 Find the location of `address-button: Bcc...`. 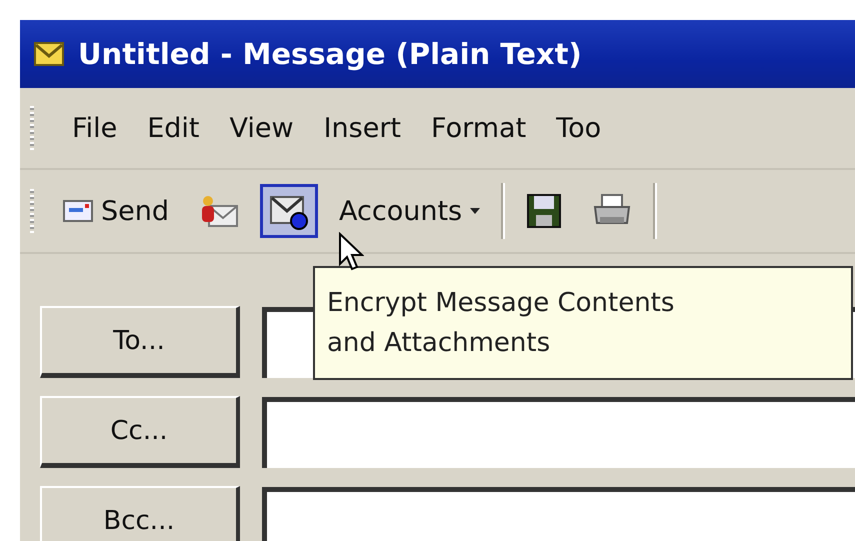

address-button: Bcc... is located at coordinates (140, 513).